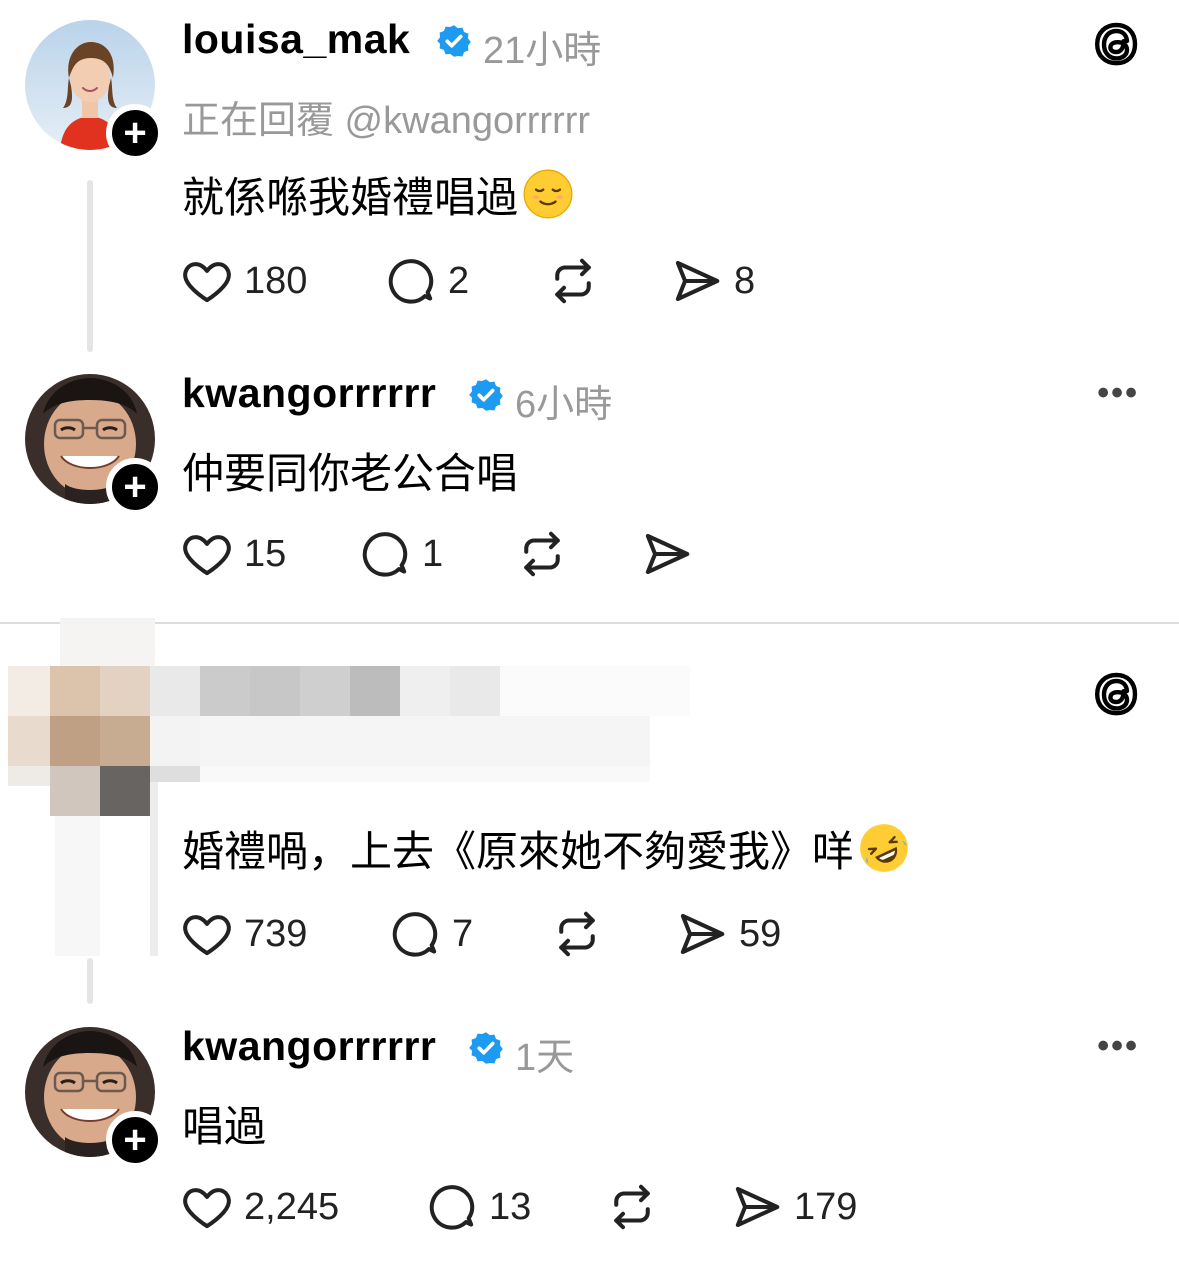 The width and height of the screenshot is (1179, 1266). I want to click on like-count: 2,245, so click(292, 1206).